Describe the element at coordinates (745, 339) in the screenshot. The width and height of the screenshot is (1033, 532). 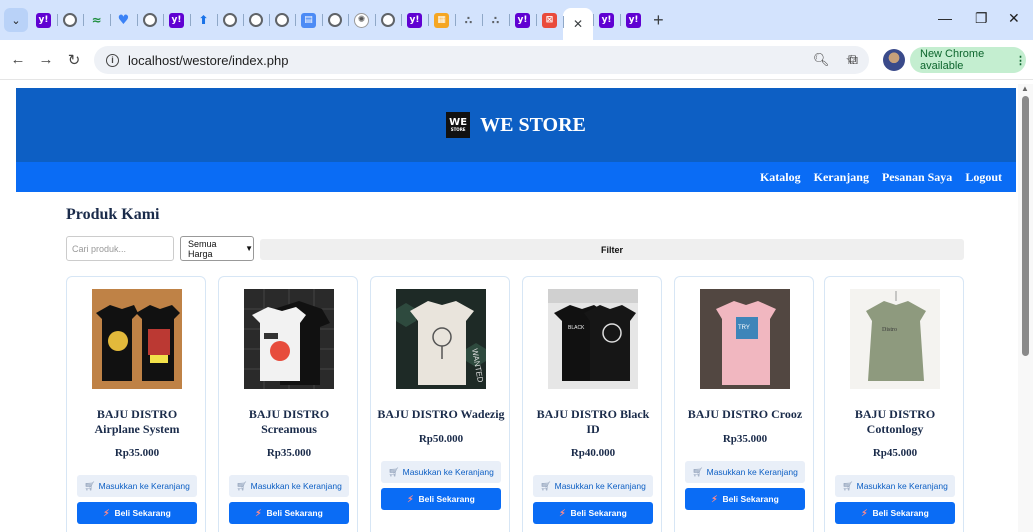
I see `product-image: TRY` at that location.